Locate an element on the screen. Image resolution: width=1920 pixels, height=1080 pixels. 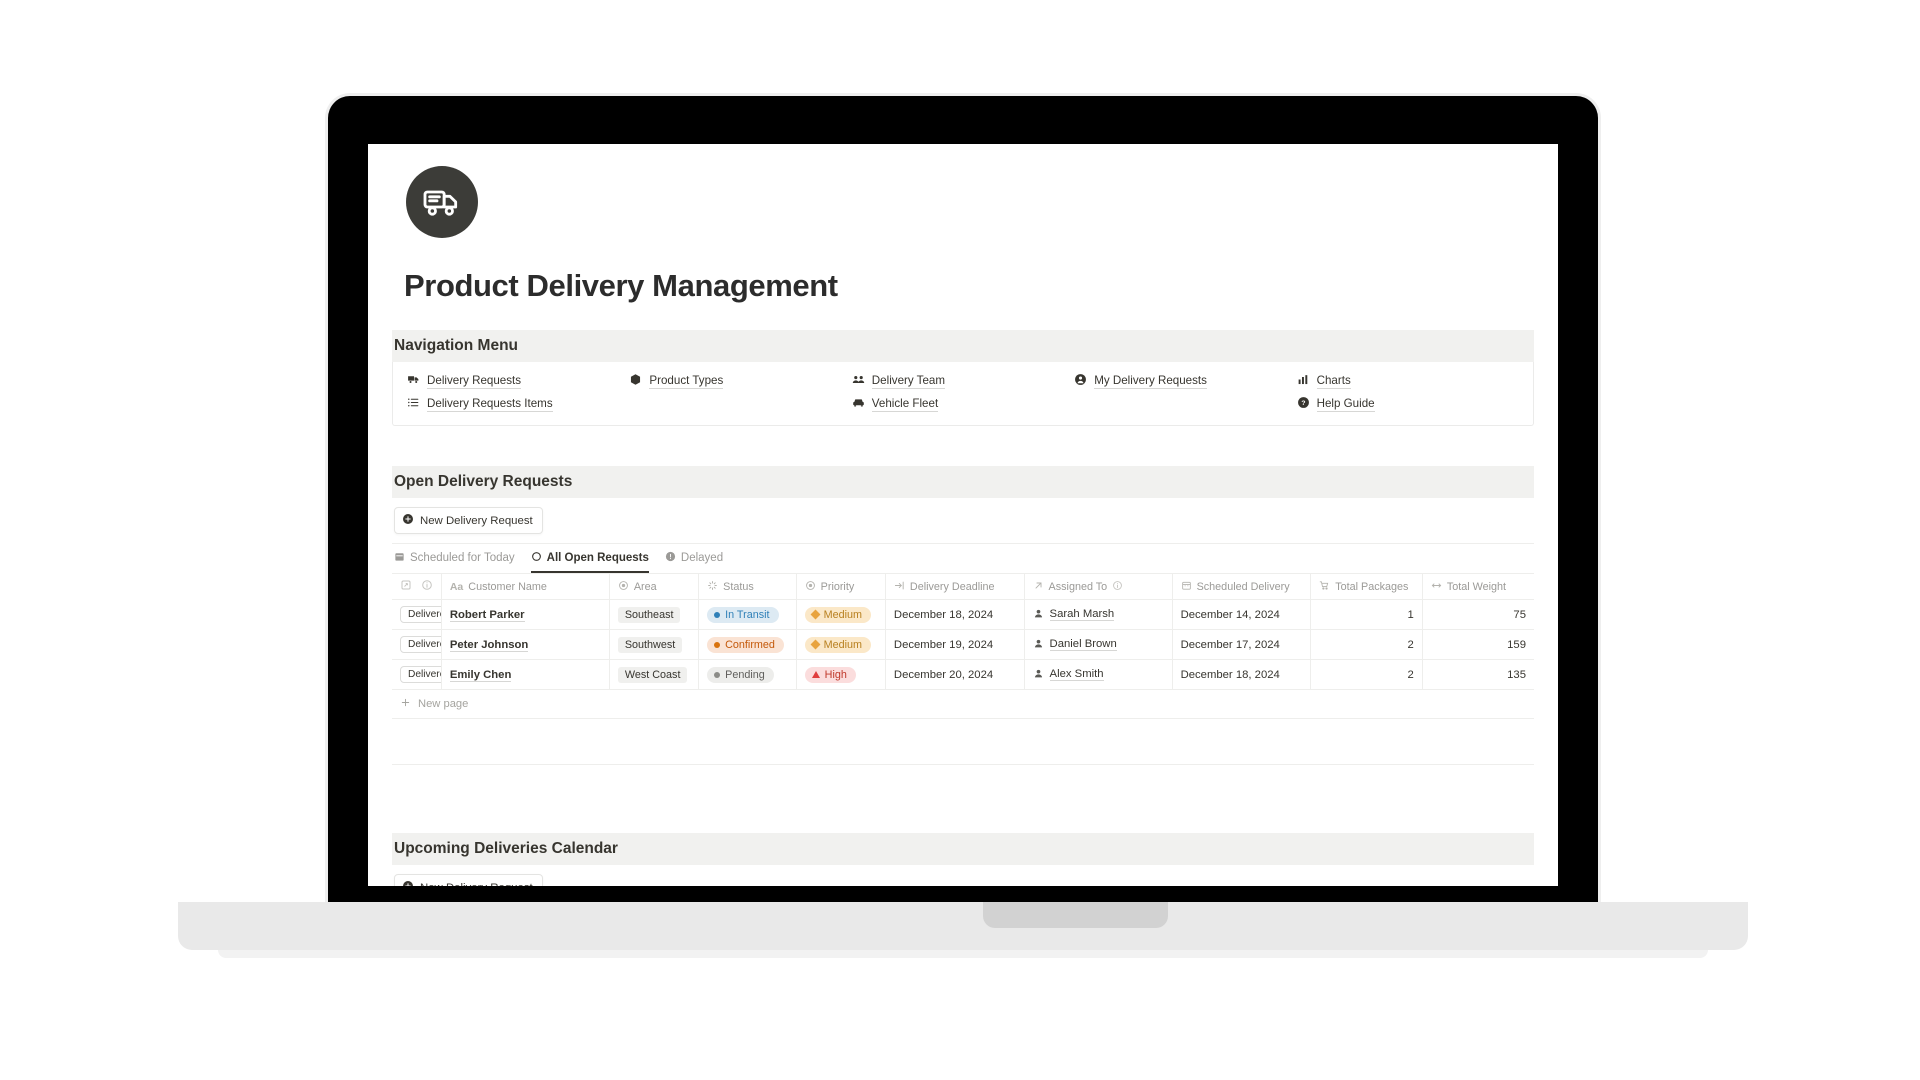
column-header-delivery-deadline: Delivery Deadline is located at coordinates (955, 587).